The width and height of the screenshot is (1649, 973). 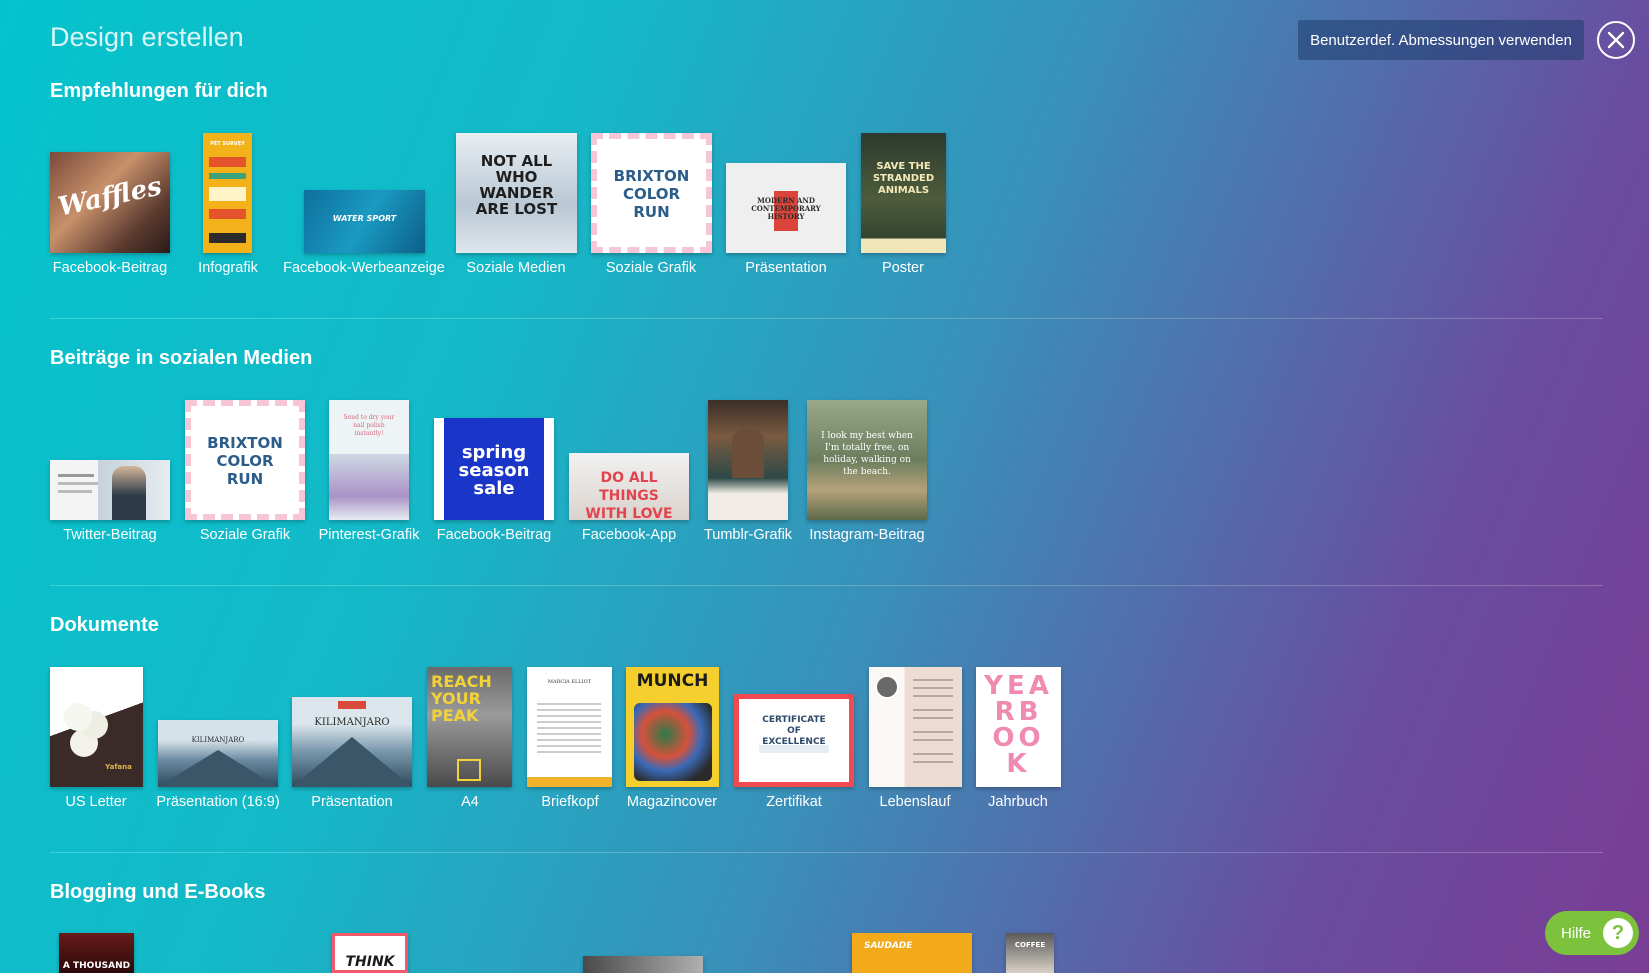 What do you see at coordinates (96, 966) in the screenshot?
I see `thumb-text: A THOUSAND` at bounding box center [96, 966].